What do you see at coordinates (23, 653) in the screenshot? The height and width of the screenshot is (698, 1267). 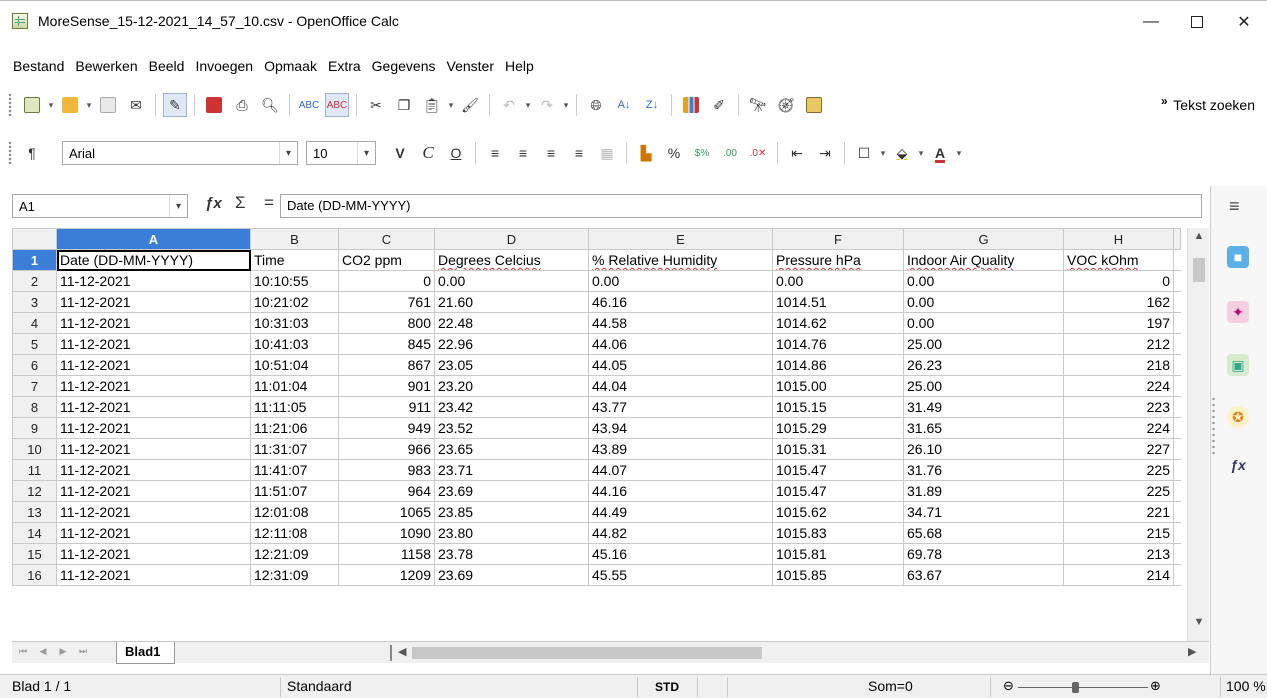 I see `first-sheet-icon: ⏮` at bounding box center [23, 653].